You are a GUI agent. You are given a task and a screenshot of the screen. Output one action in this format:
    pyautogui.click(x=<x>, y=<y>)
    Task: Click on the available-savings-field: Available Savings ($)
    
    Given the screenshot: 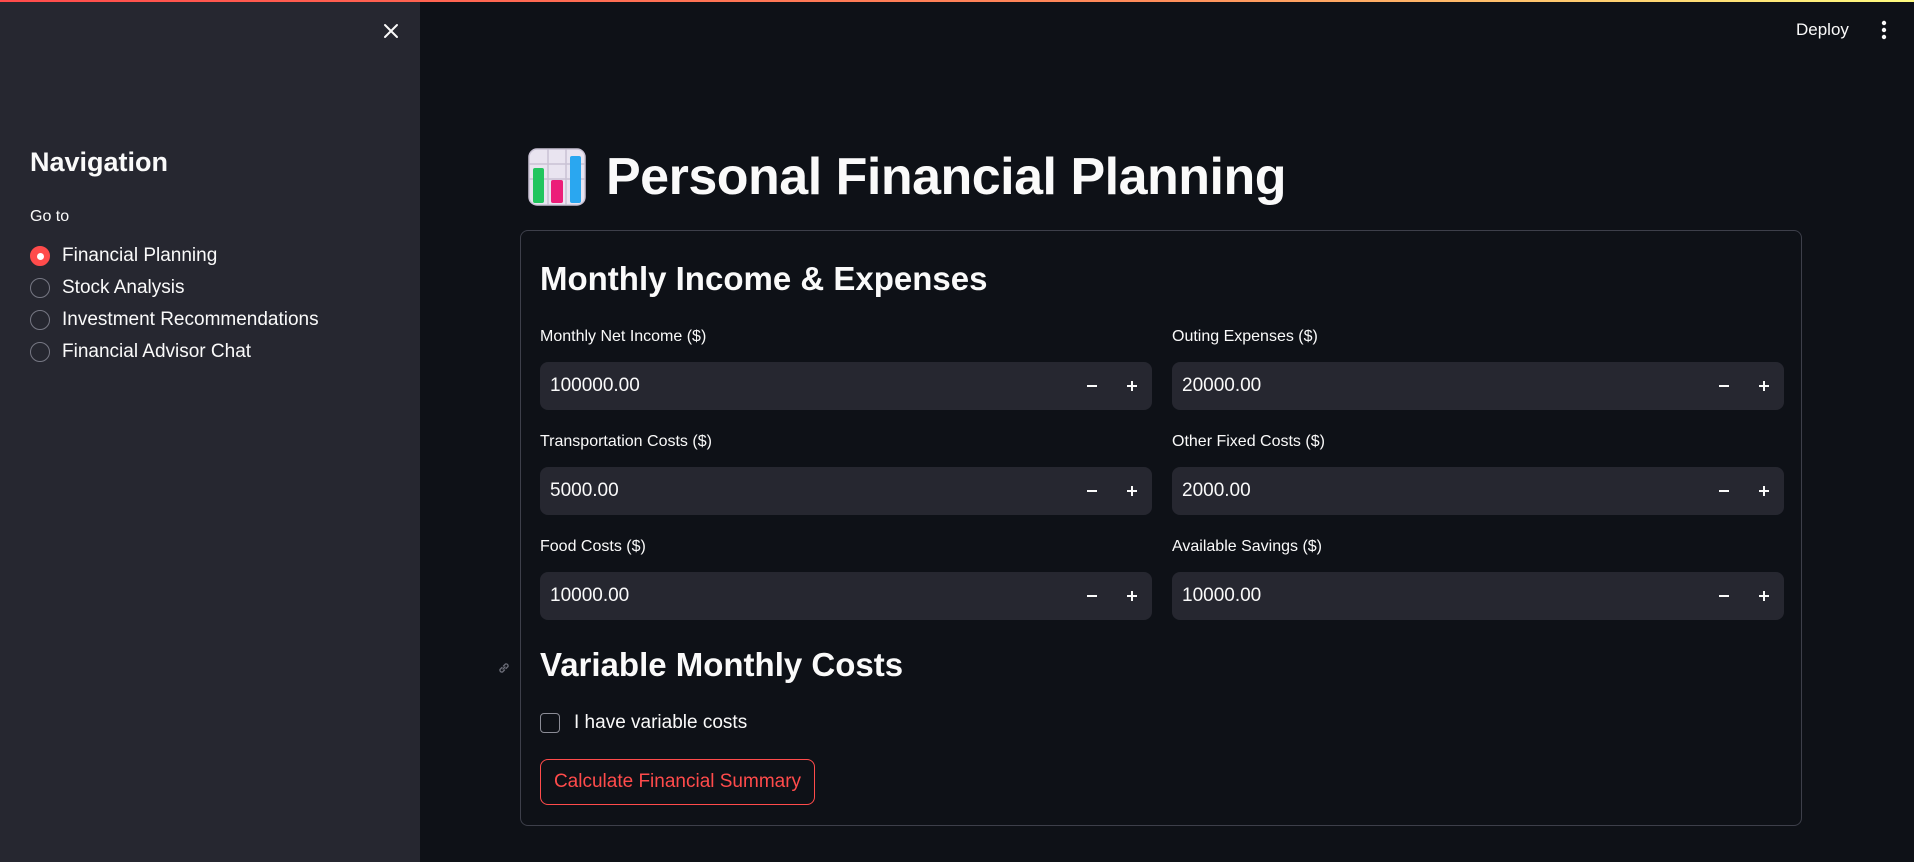 What is the action you would take?
    pyautogui.click(x=1478, y=578)
    